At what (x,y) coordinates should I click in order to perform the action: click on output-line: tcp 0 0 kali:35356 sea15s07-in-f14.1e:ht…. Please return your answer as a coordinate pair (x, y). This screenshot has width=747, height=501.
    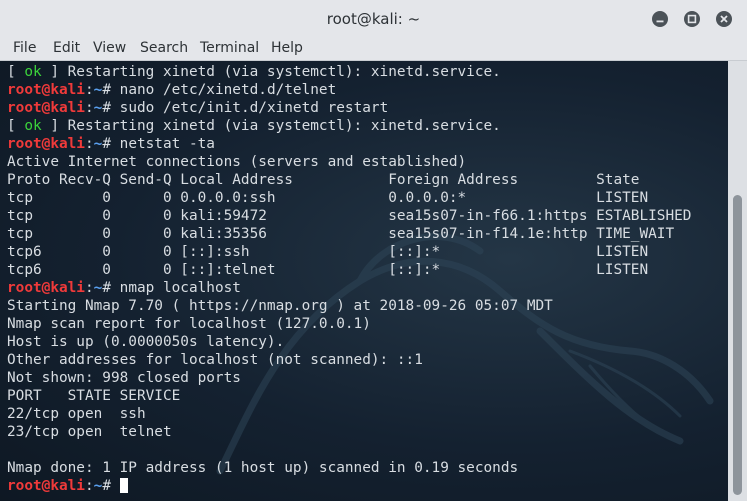
    Looking at the image, I should click on (341, 234).